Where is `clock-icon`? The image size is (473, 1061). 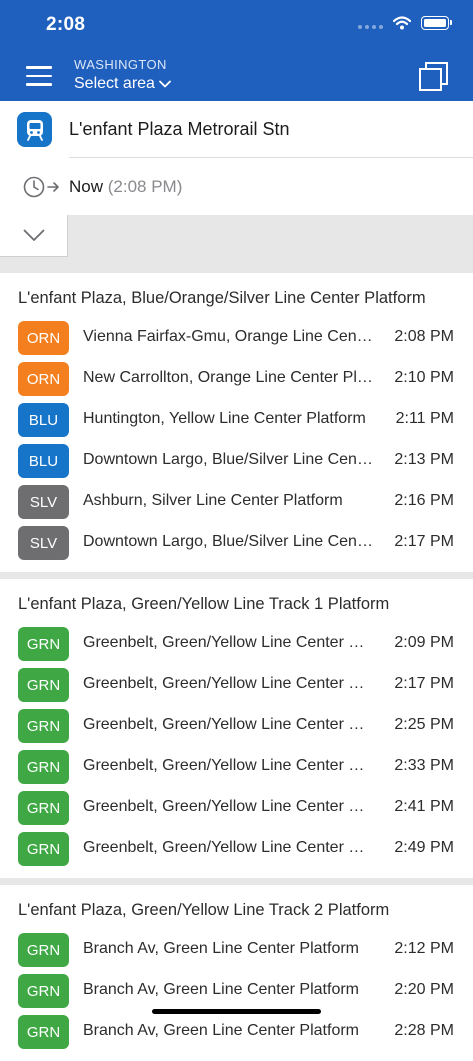 clock-icon is located at coordinates (41, 187).